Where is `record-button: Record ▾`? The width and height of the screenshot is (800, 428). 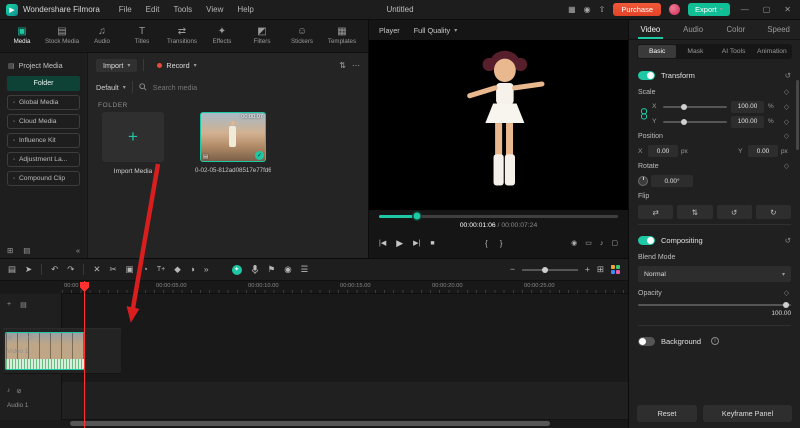 record-button: Record ▾ is located at coordinates (176, 65).